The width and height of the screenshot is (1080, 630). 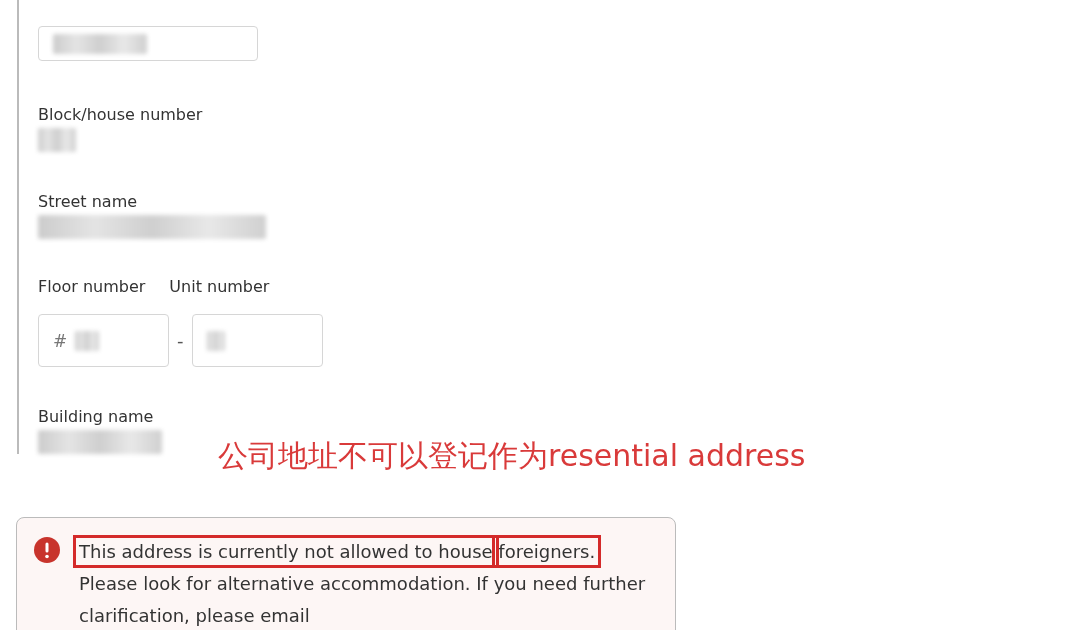 I want to click on field-label: Street name, so click(x=88, y=201).